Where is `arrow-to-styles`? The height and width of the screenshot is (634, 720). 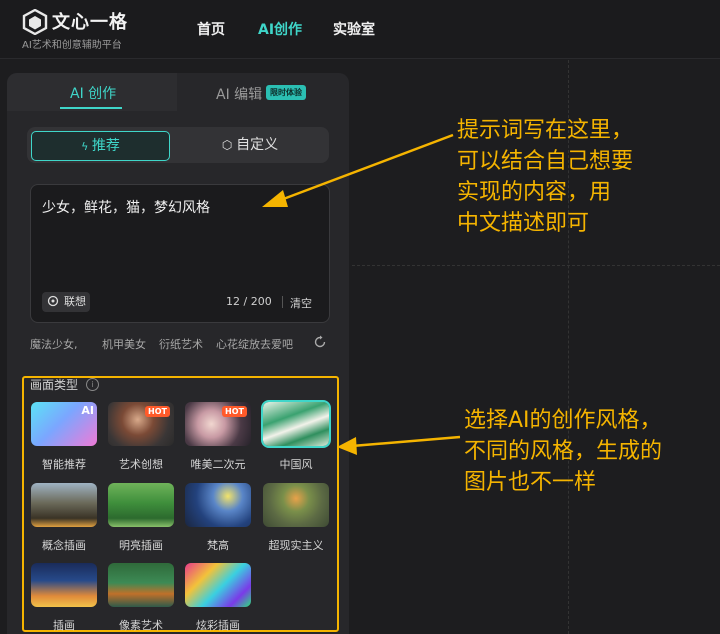 arrow-to-styles is located at coordinates (406, 441).